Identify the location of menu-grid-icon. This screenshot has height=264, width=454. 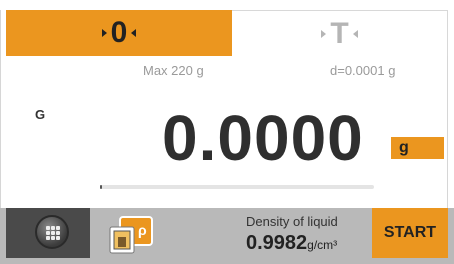
(53, 233).